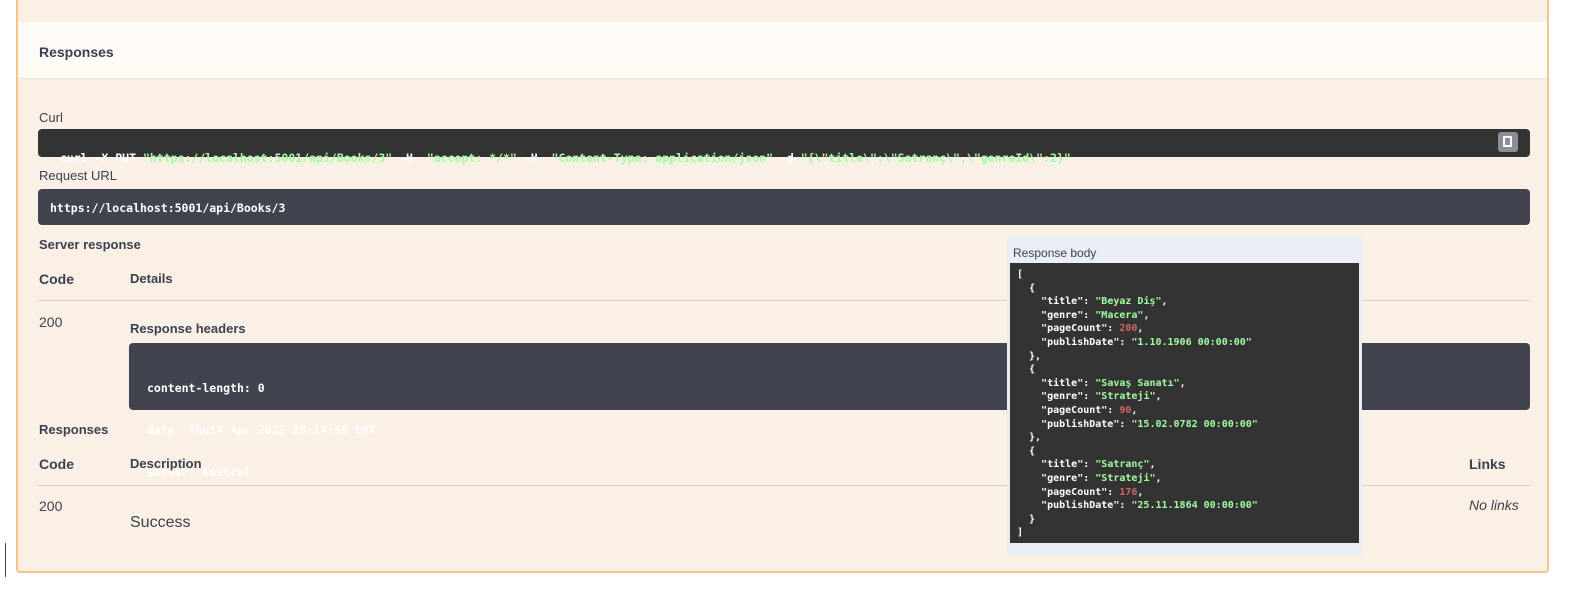 This screenshot has height=600, width=1593. What do you see at coordinates (188, 328) in the screenshot?
I see `response-headers-label: Response headers` at bounding box center [188, 328].